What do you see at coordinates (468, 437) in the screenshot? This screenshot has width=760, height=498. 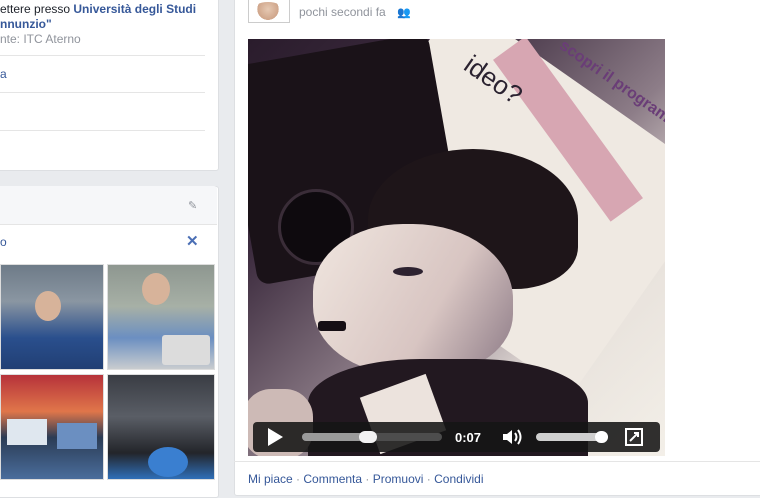 I see `video-time: 0:07` at bounding box center [468, 437].